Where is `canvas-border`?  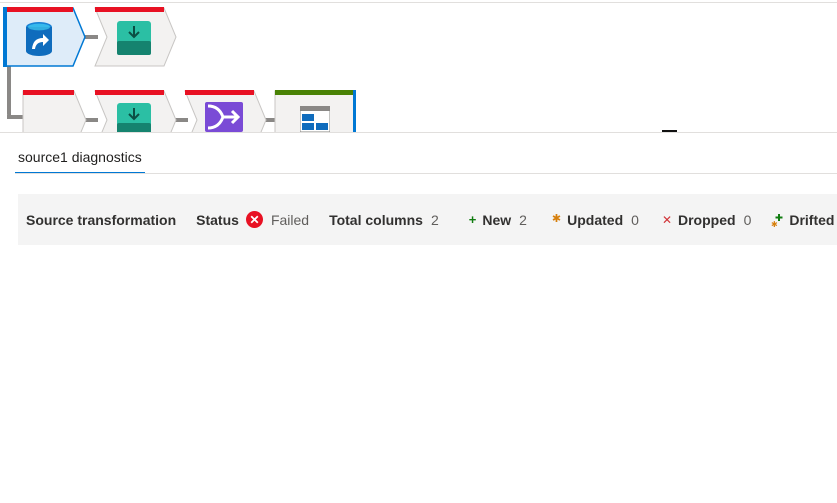 canvas-border is located at coordinates (418, 2).